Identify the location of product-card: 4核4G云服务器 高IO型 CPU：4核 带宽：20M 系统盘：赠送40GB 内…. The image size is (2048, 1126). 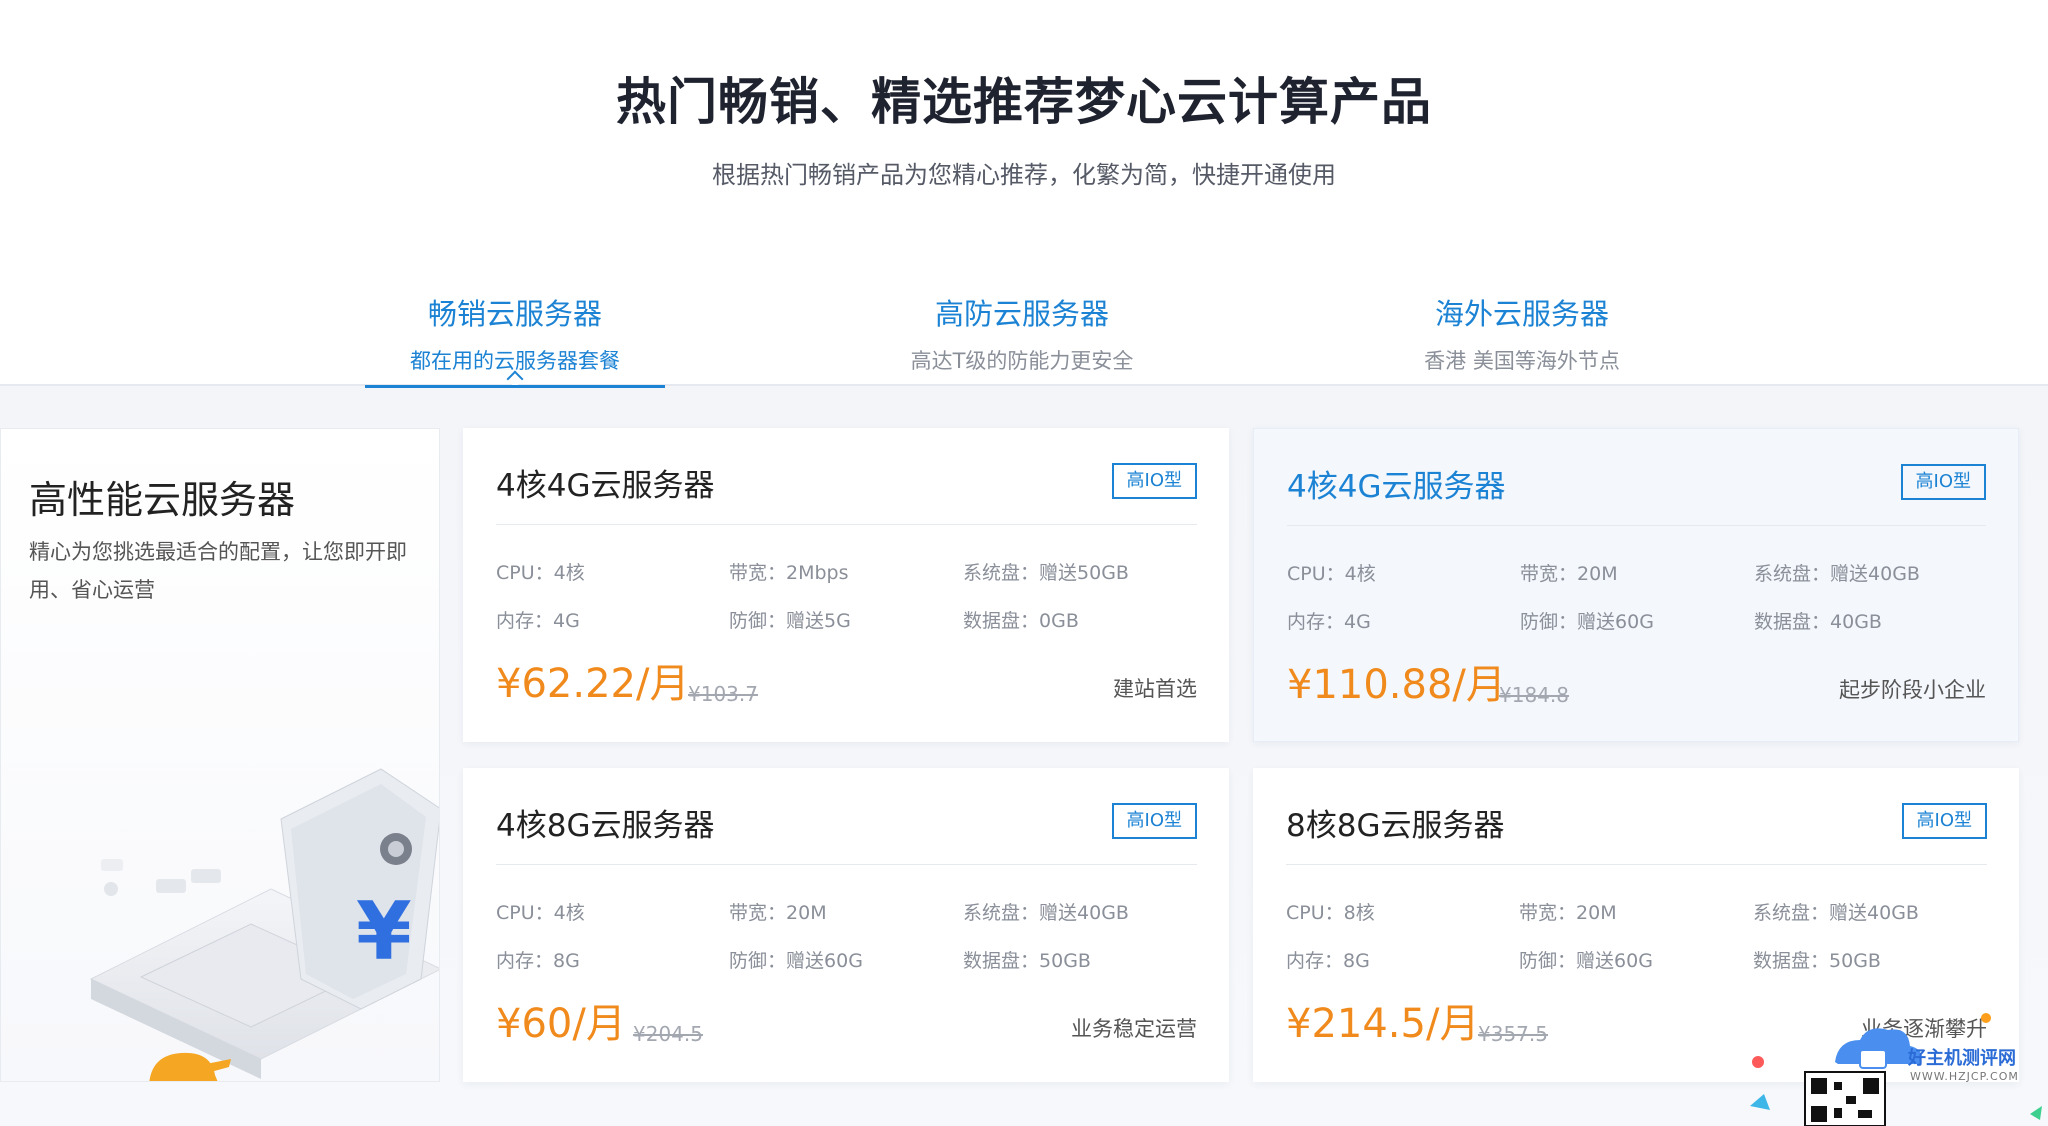
(1636, 585).